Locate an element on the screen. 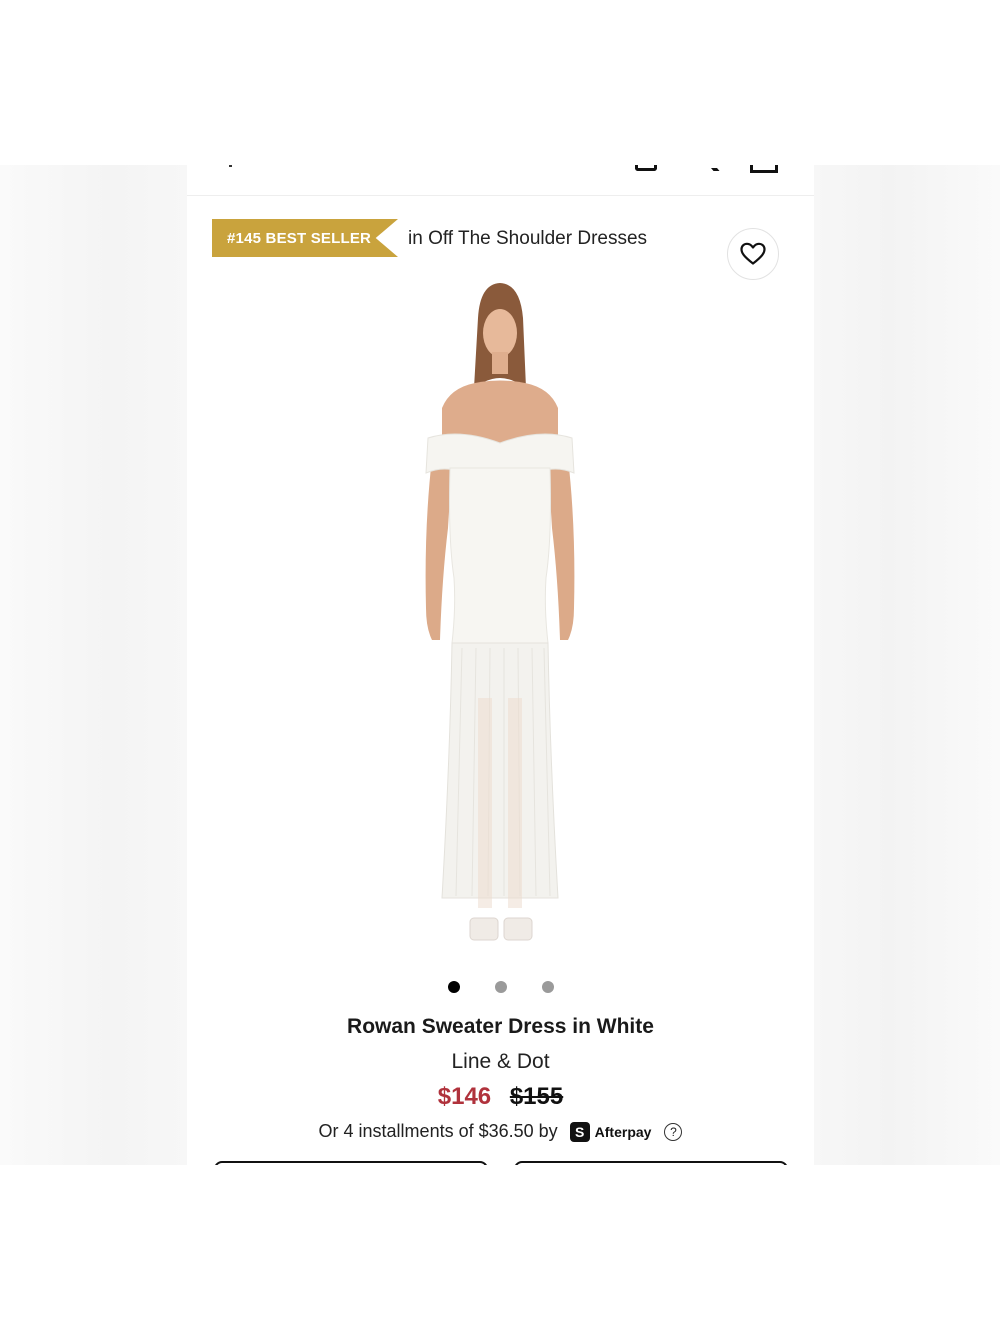 Image resolution: width=1000 pixels, height=1333 pixels. product-title: Rowan Sweater Dress in White is located at coordinates (500, 1026).